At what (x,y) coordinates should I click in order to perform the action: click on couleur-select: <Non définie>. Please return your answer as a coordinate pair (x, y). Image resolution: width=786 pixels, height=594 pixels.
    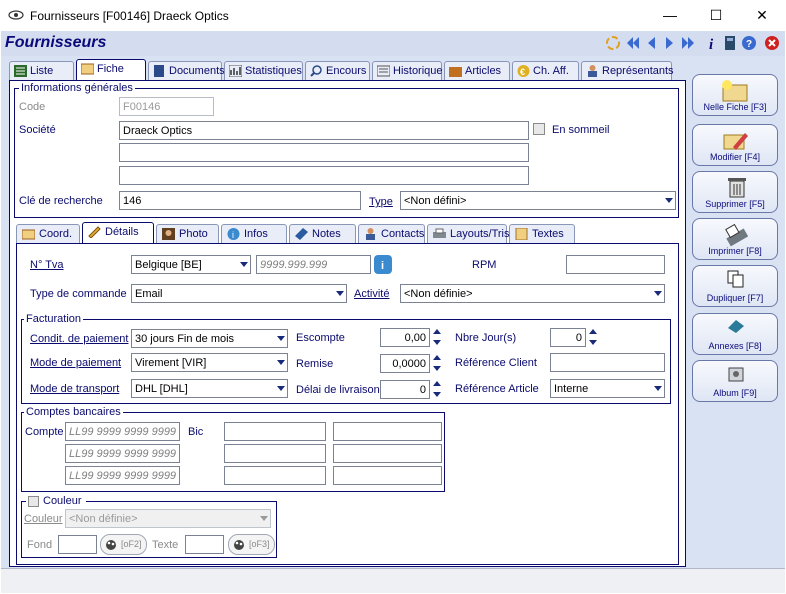
    Looking at the image, I should click on (168, 518).